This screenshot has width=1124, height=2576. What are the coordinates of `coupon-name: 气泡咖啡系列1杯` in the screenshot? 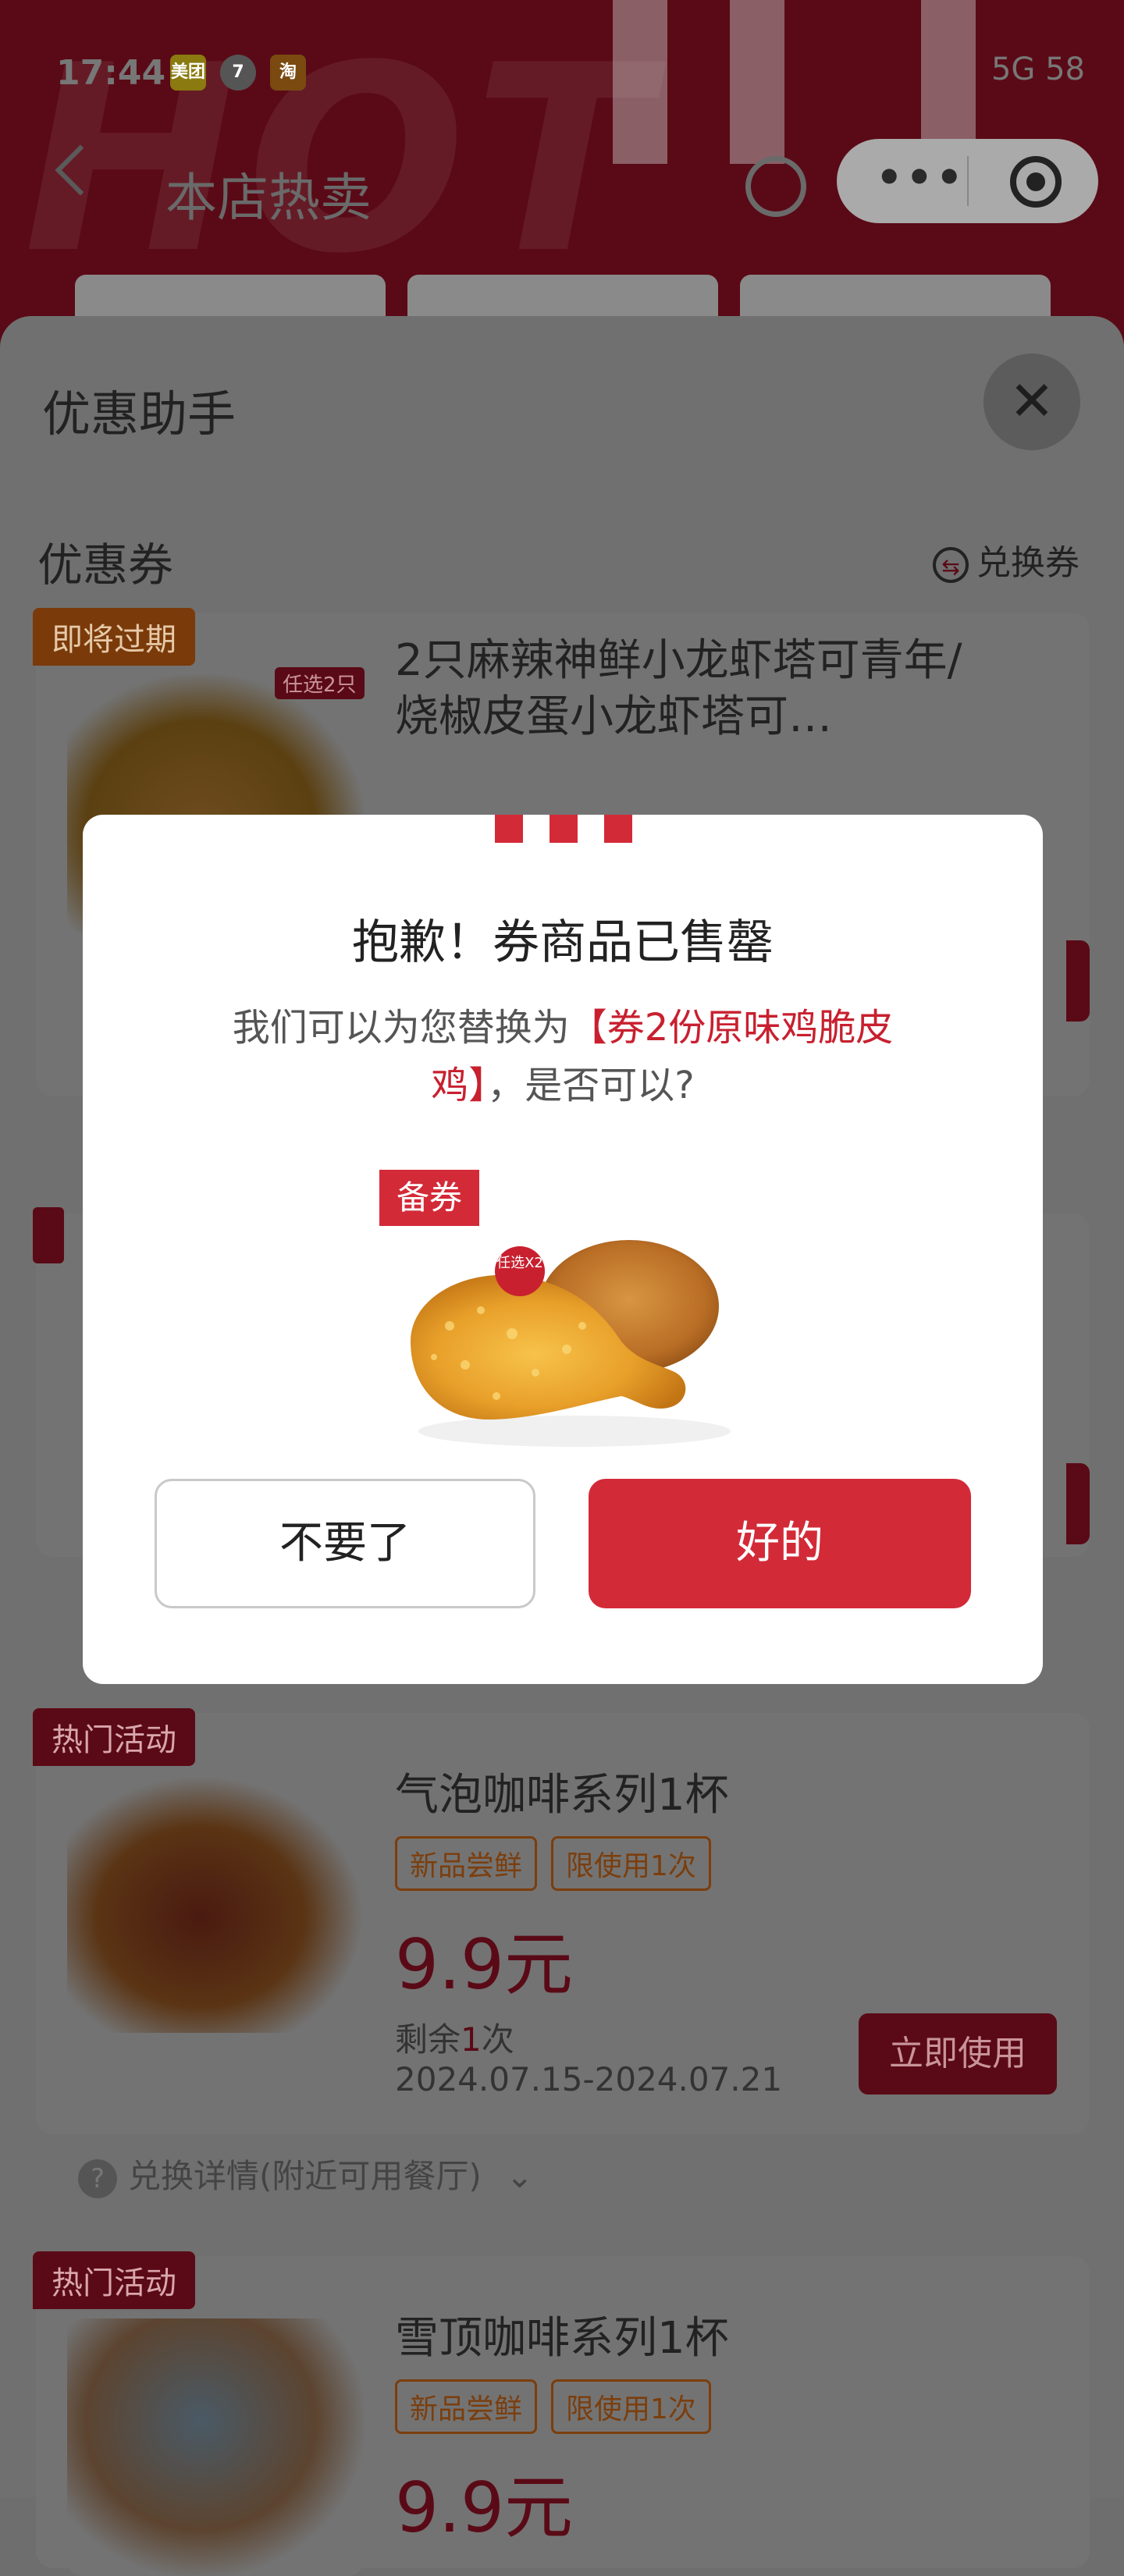 It's located at (562, 1795).